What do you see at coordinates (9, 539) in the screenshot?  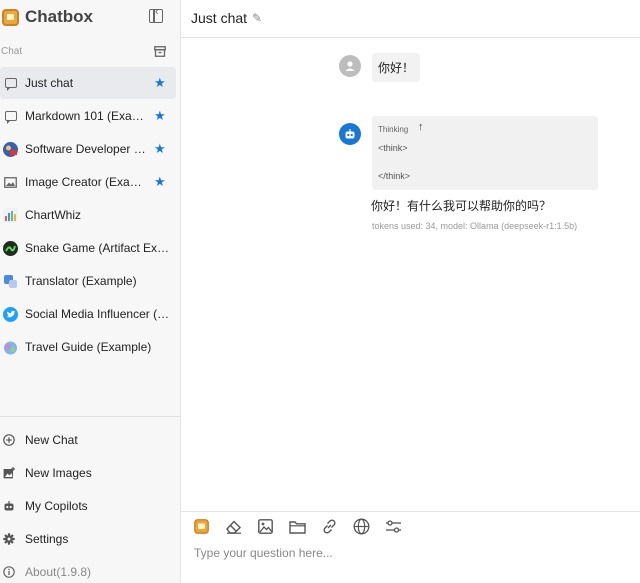 I see `gear-icon` at bounding box center [9, 539].